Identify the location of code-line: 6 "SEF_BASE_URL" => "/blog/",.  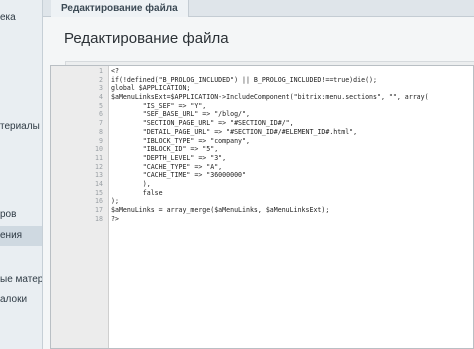
(262, 114).